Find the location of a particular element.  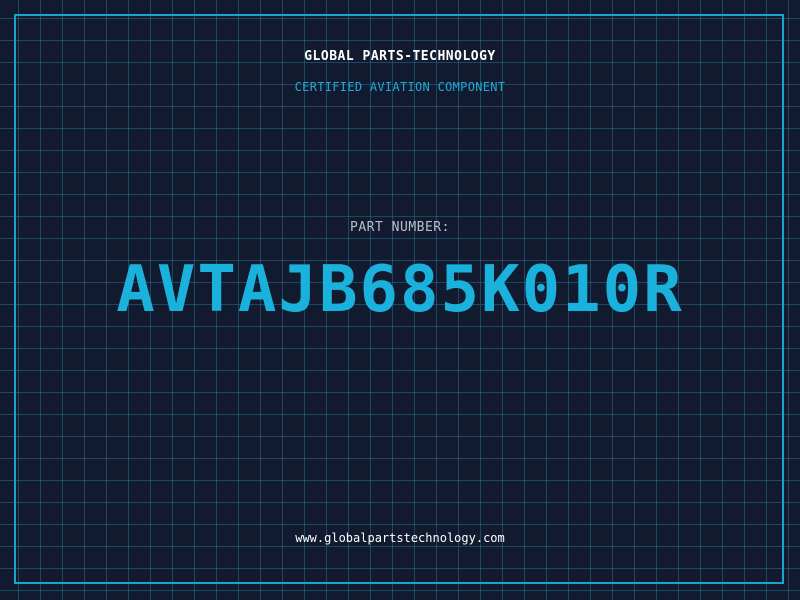

part-number-label: PART NUMBER: is located at coordinates (400, 227).